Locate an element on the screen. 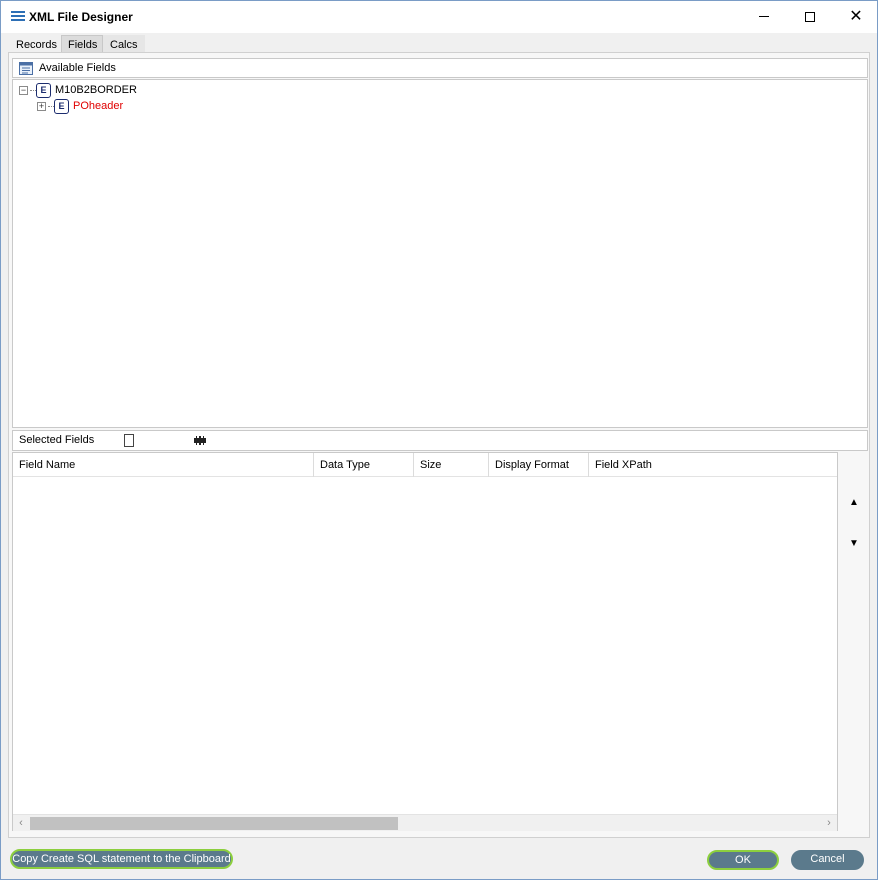 The height and width of the screenshot is (880, 878). tab-fields: Fields is located at coordinates (82, 44).